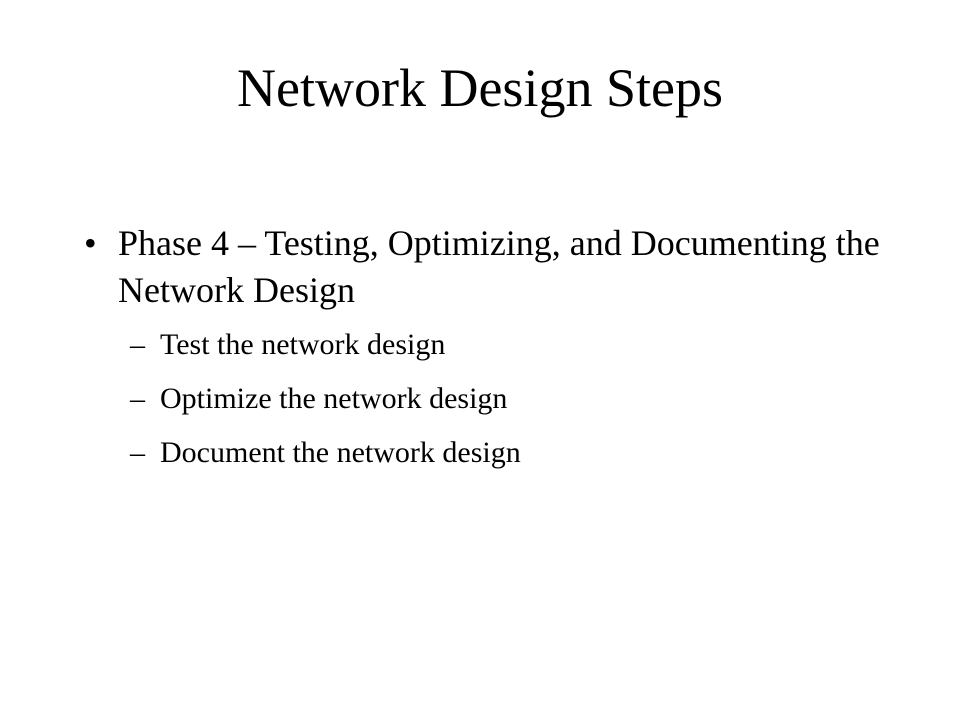  Describe the element at coordinates (480, 88) in the screenshot. I see `slide-title: Network Design Steps` at that location.